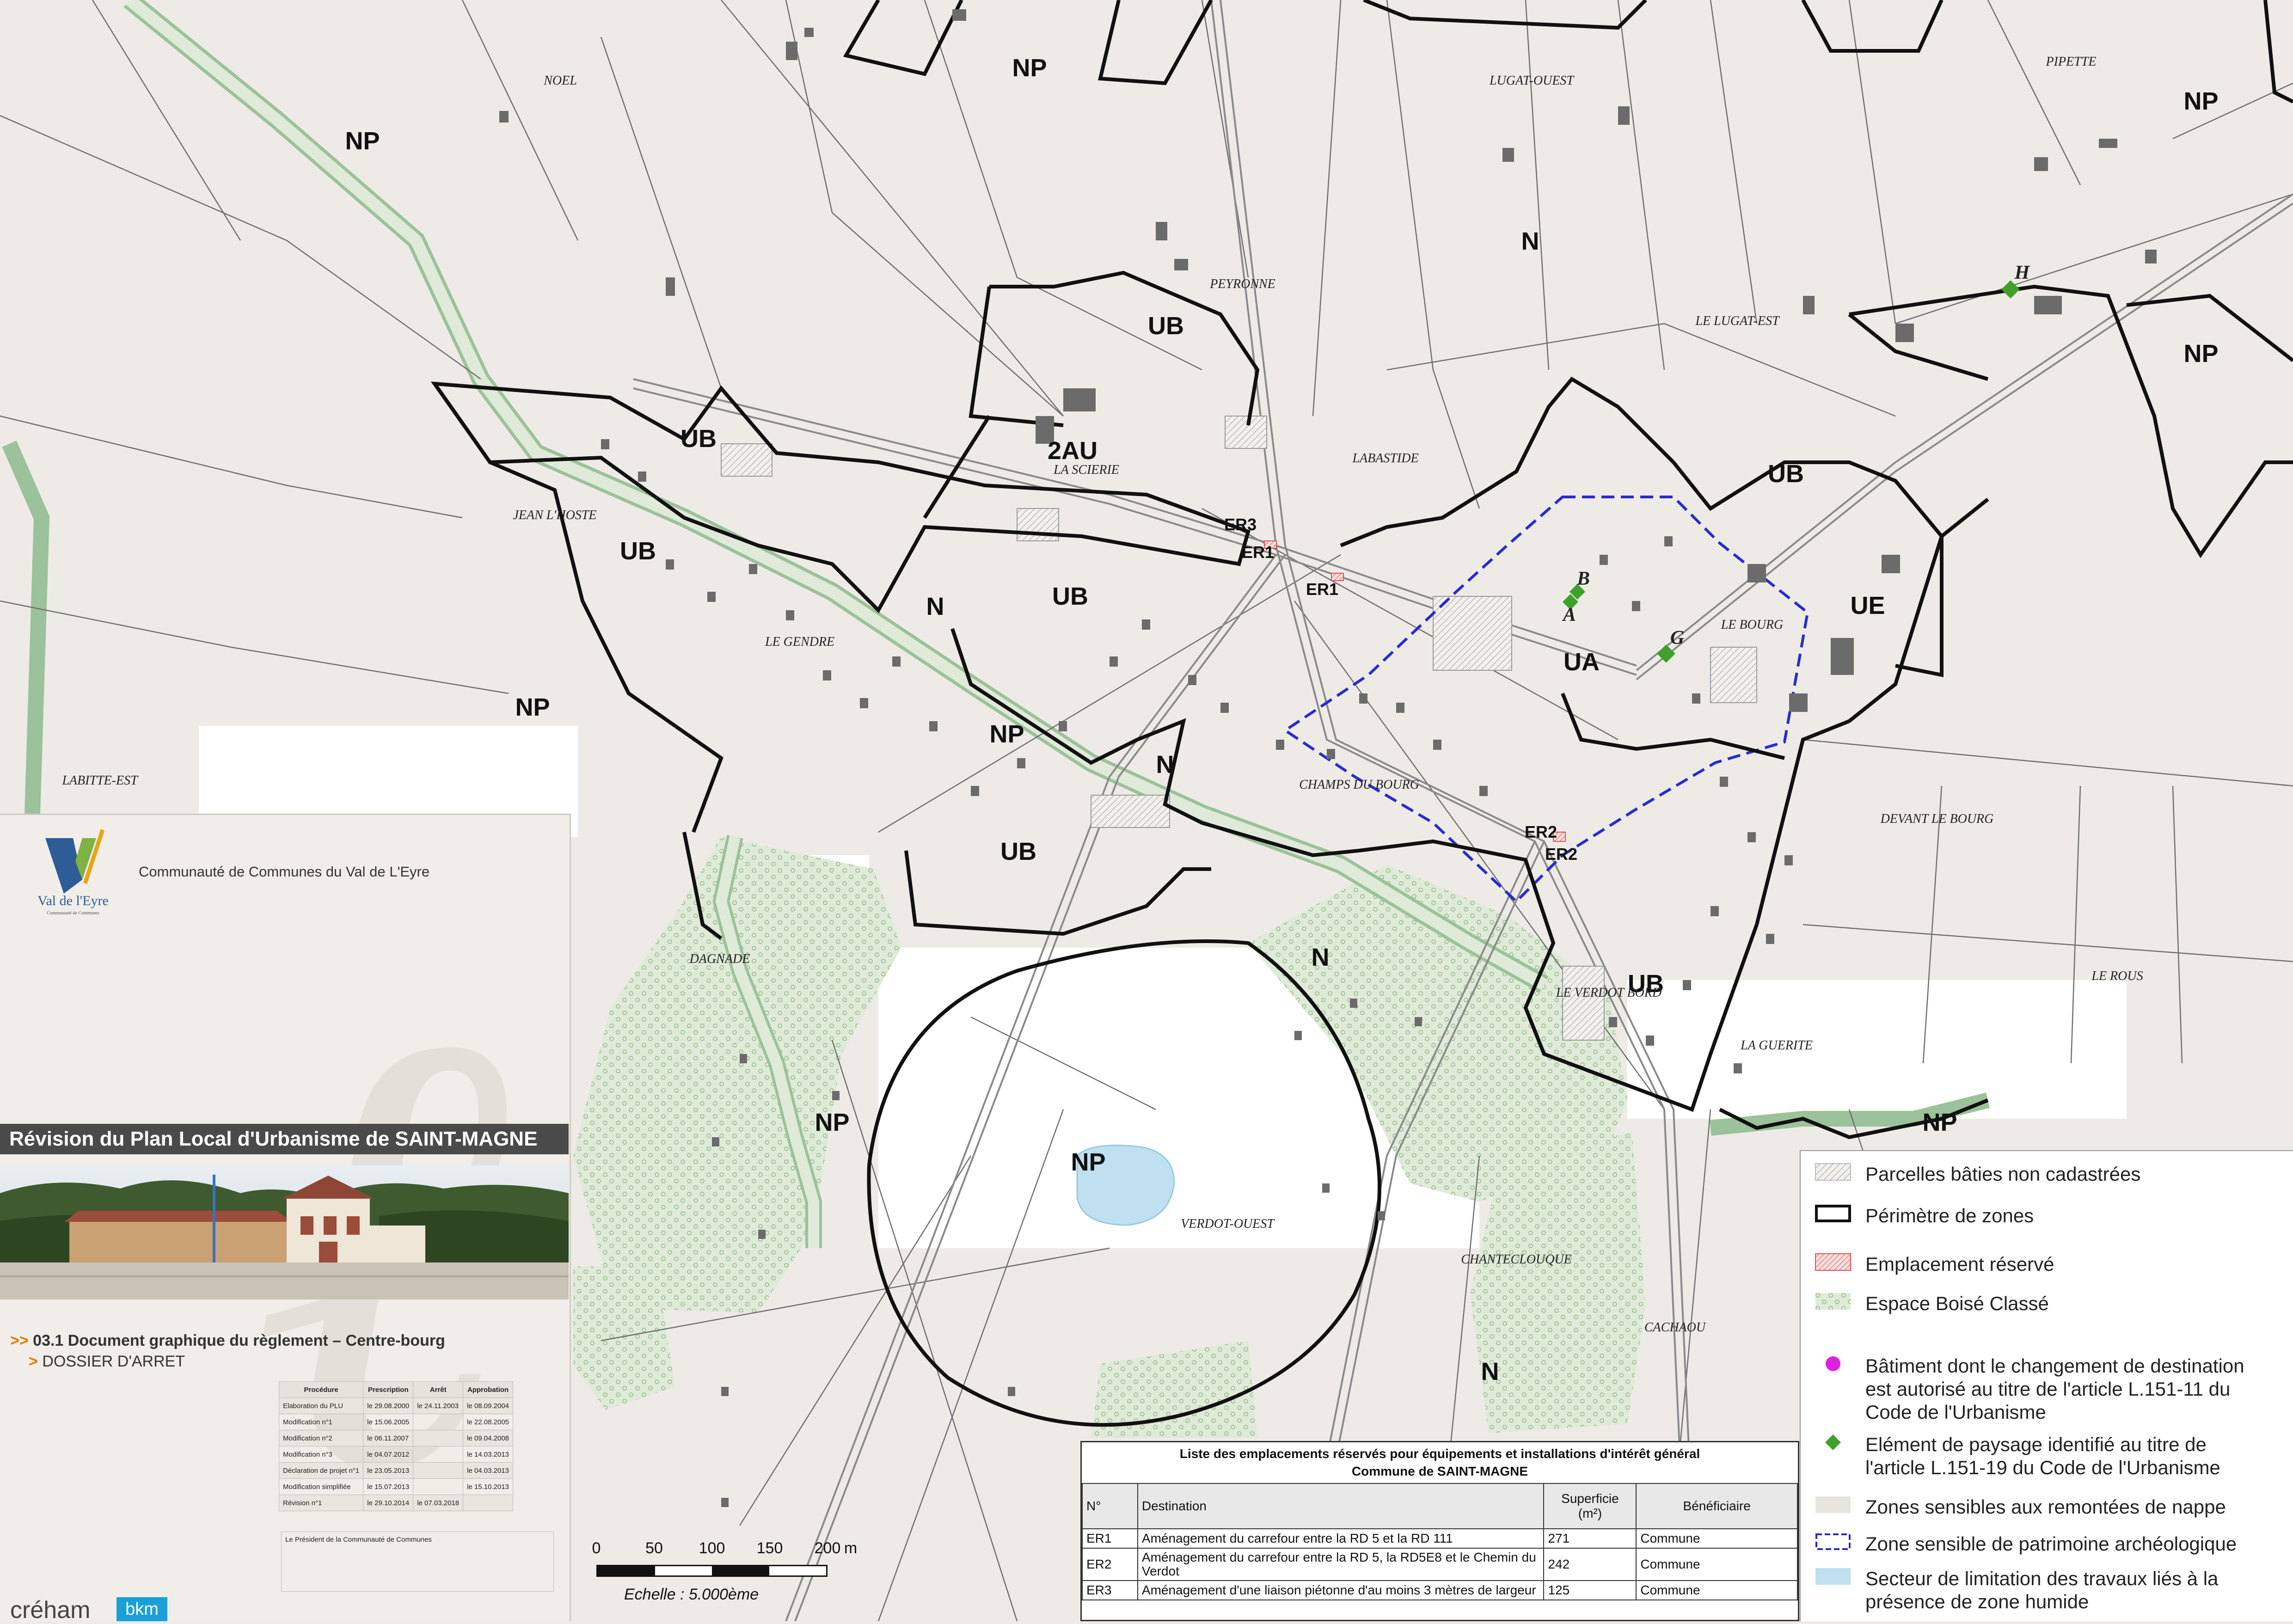  Describe the element at coordinates (1400, 689) in the screenshot. I see `reserved-site-labels: ER3 ER1 ER1 ER2 ER2` at that location.